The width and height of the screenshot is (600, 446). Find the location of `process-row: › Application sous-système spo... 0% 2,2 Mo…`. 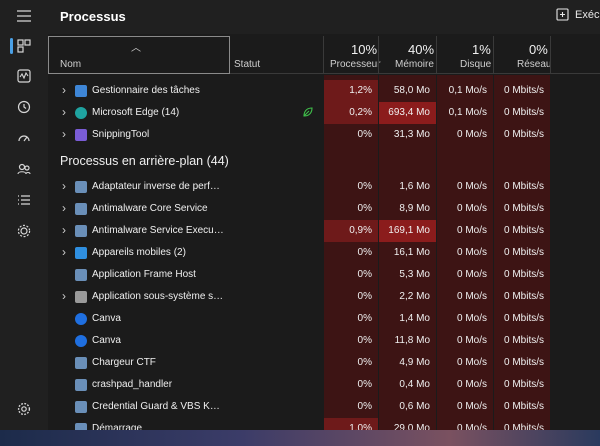

process-row: › Application sous-système spo... 0% 2,2 Mo… is located at coordinates (324, 297).